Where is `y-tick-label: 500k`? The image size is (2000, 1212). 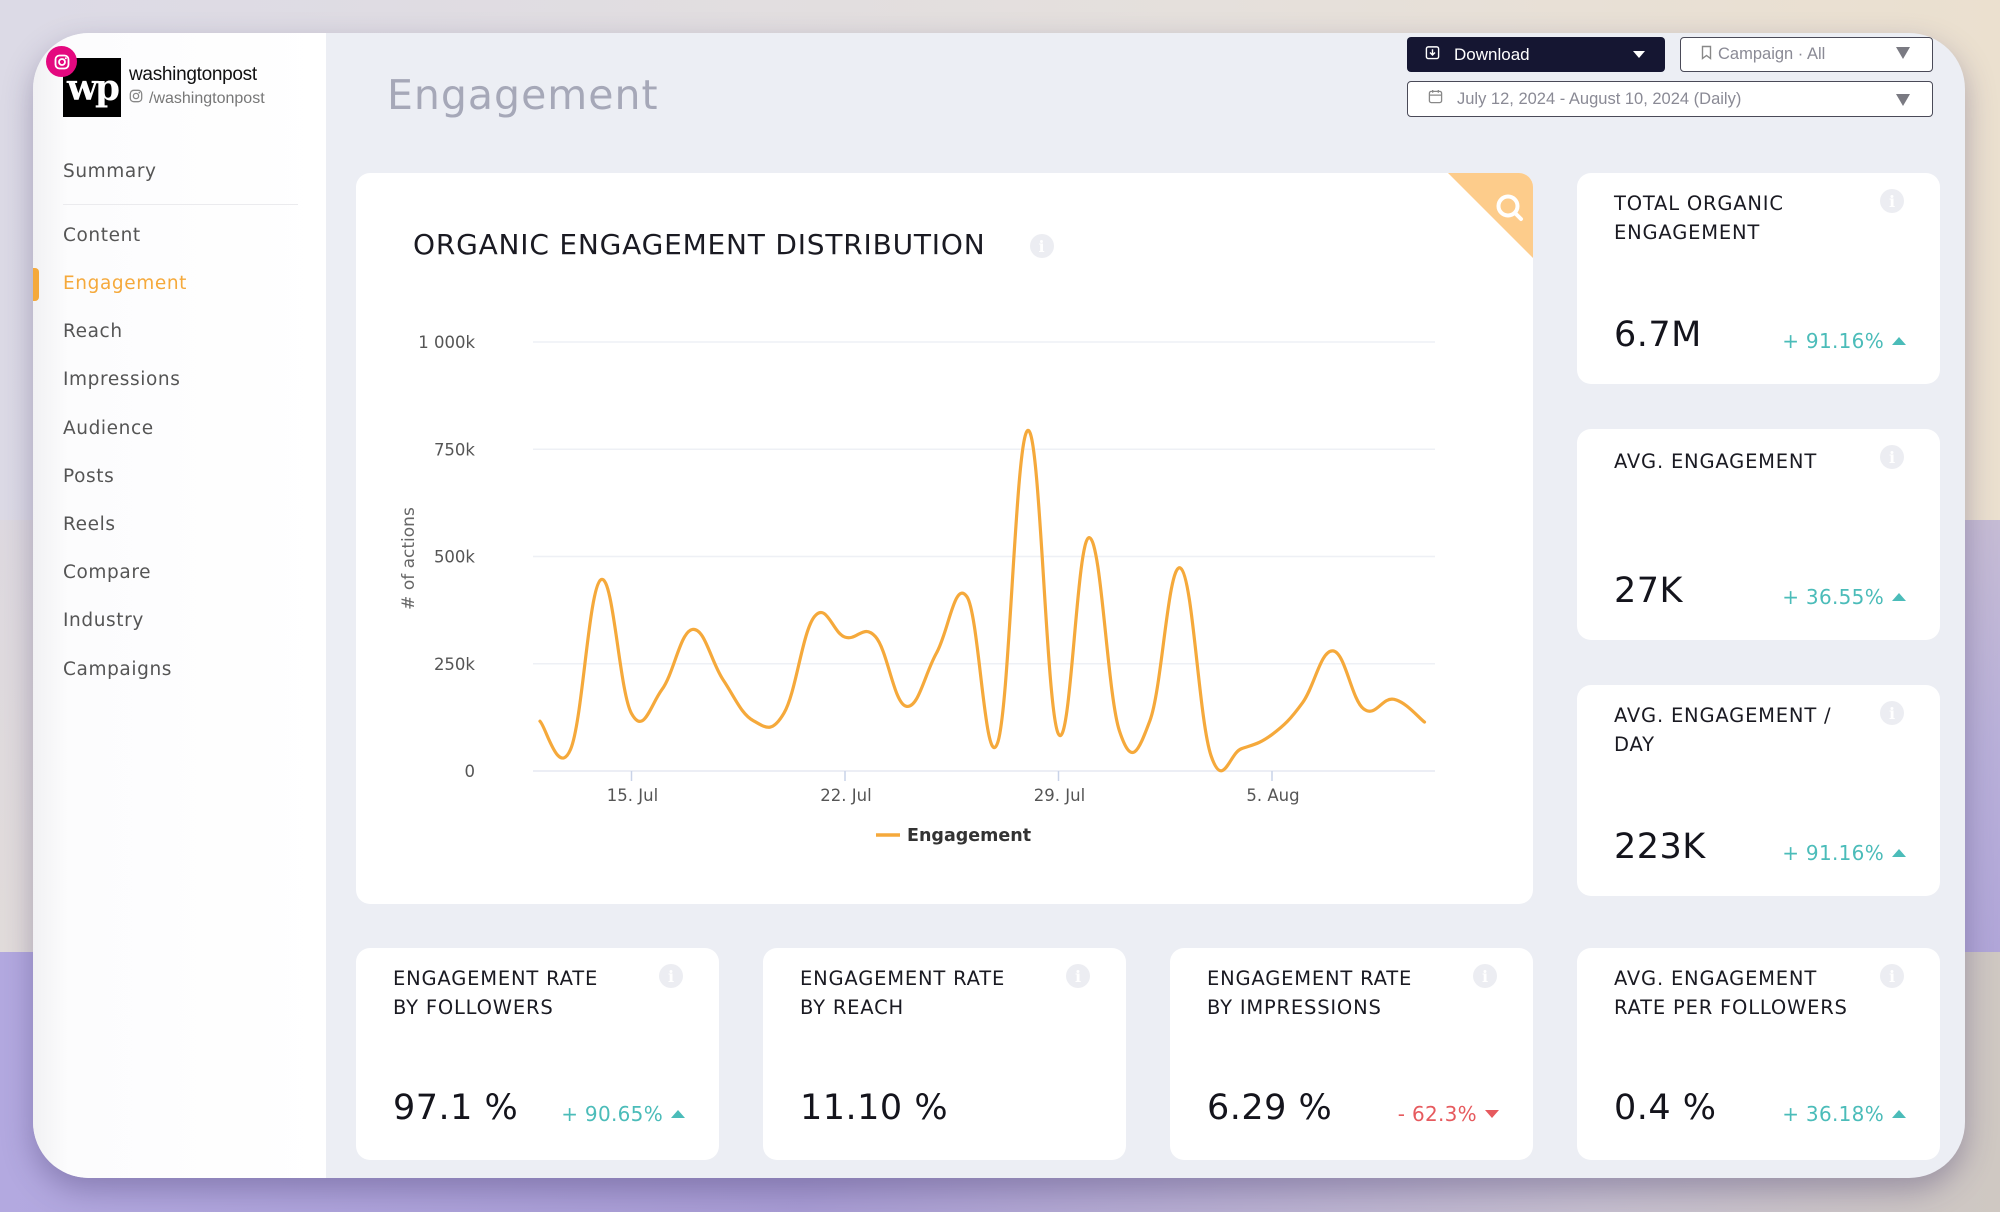
y-tick-label: 500k is located at coordinates (454, 557).